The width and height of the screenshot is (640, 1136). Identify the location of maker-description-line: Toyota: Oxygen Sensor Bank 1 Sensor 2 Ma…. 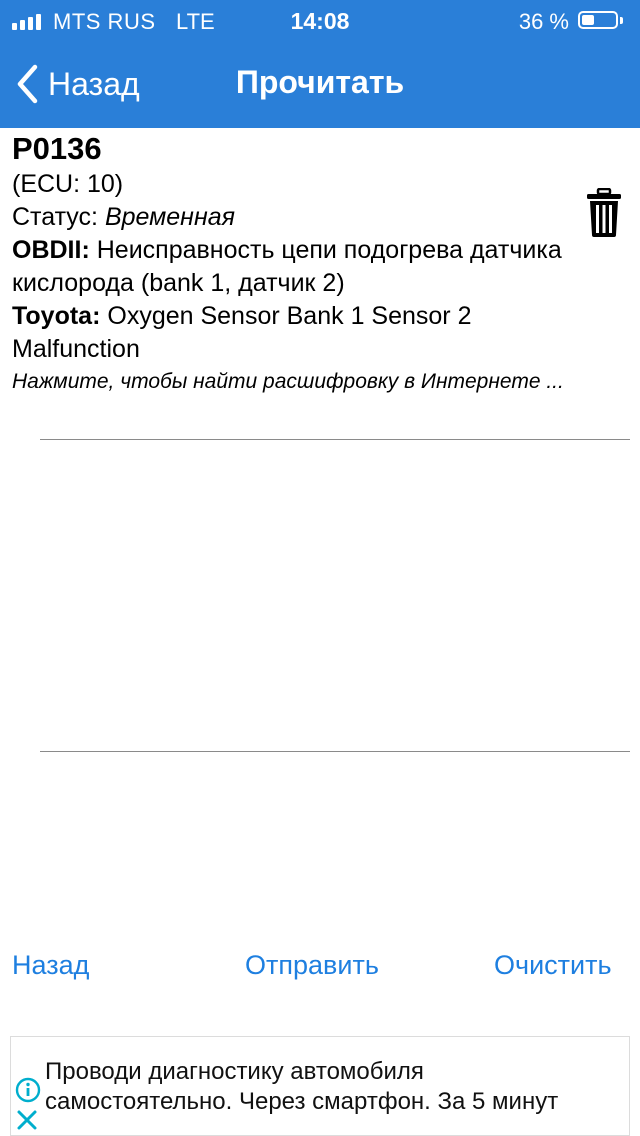
(292, 333).